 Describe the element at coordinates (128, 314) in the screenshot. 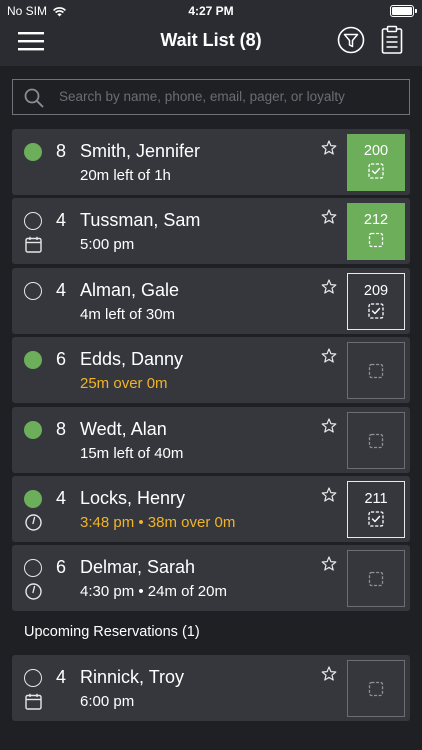

I see `wait-status: 4m left of 30m` at that location.